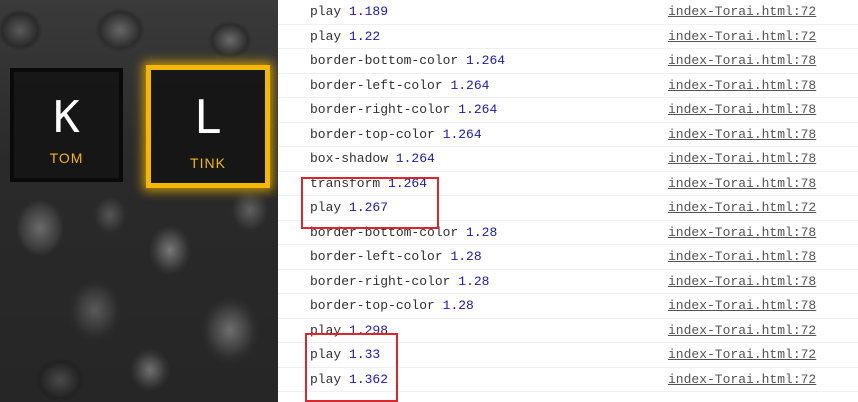  What do you see at coordinates (208, 117) in the screenshot?
I see `key-letter: L` at bounding box center [208, 117].